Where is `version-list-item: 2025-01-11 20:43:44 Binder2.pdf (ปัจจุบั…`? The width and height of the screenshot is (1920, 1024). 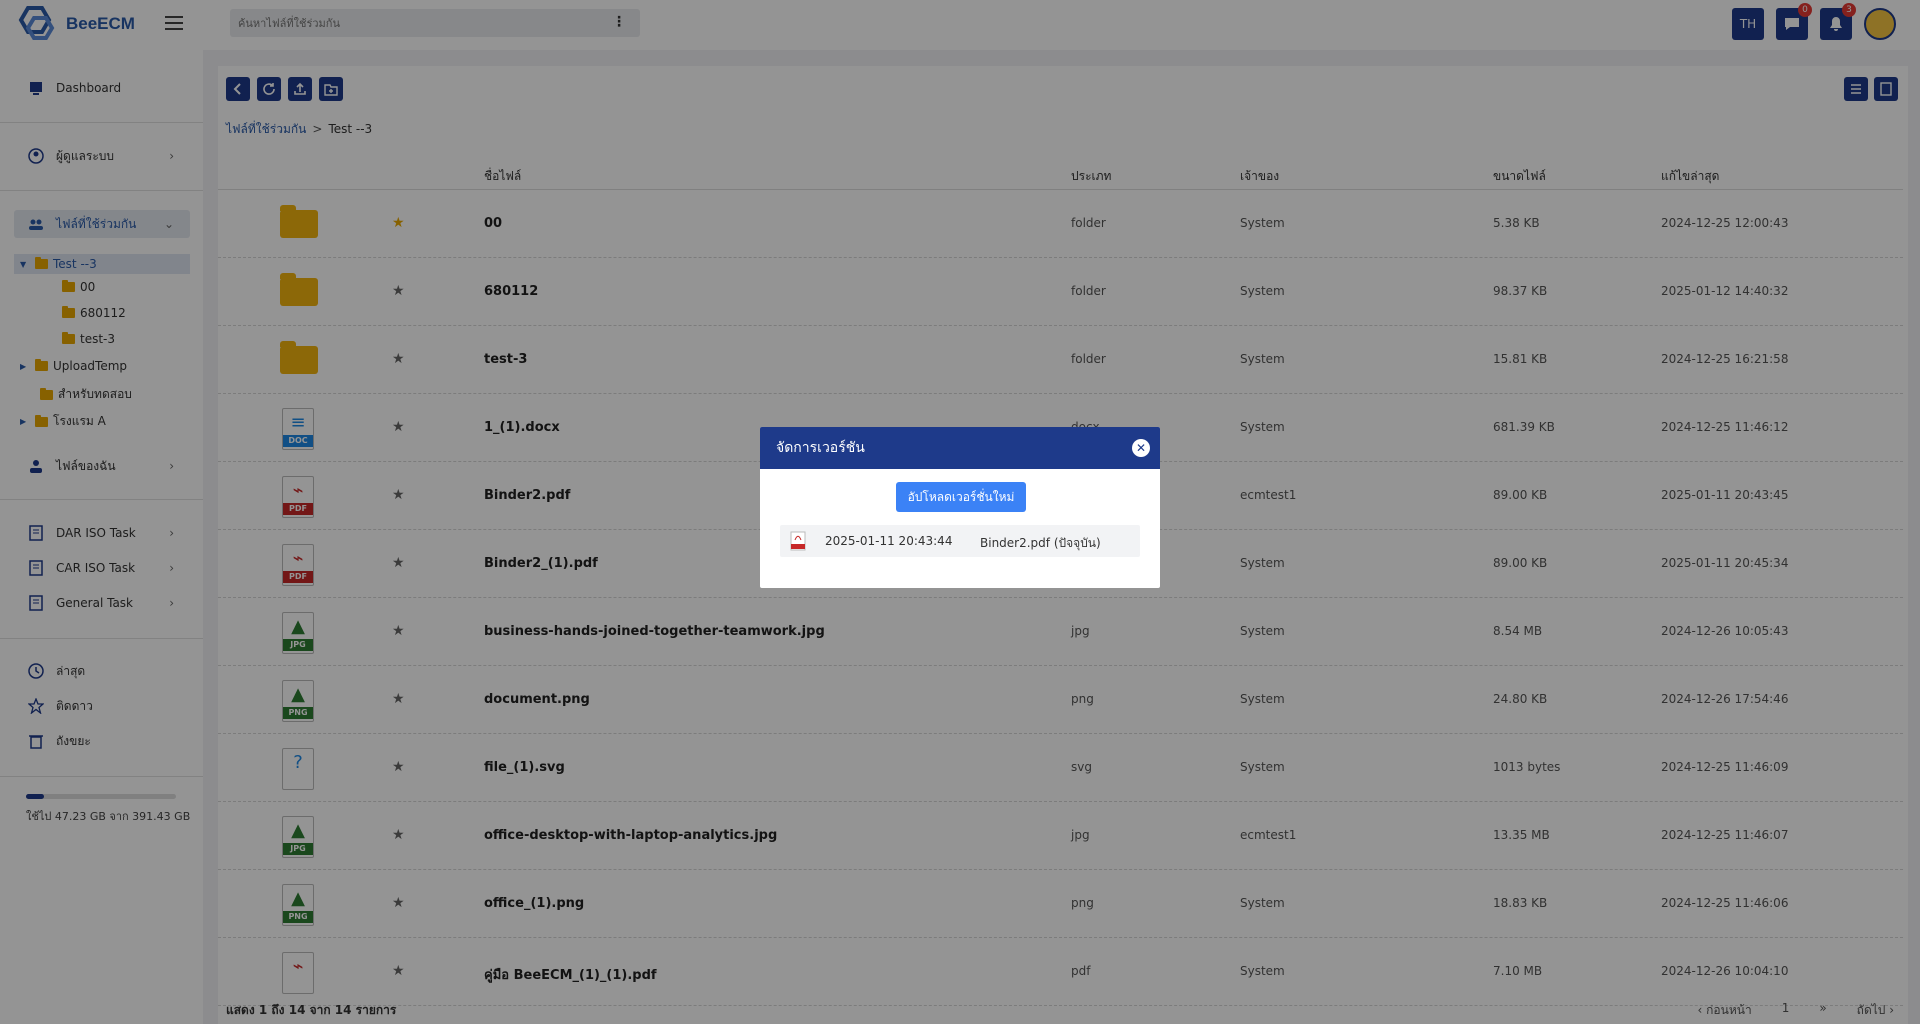
version-list-item: 2025-01-11 20:43:44 Binder2.pdf (ปัจจุบั… is located at coordinates (960, 541).